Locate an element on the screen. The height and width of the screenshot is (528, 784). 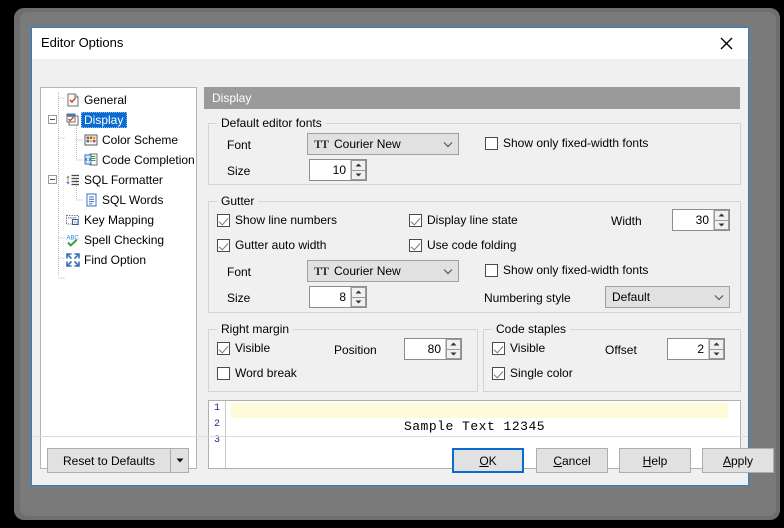
sidebar-item-sql-formatter: SQL Formatter is located at coordinates (118, 180).